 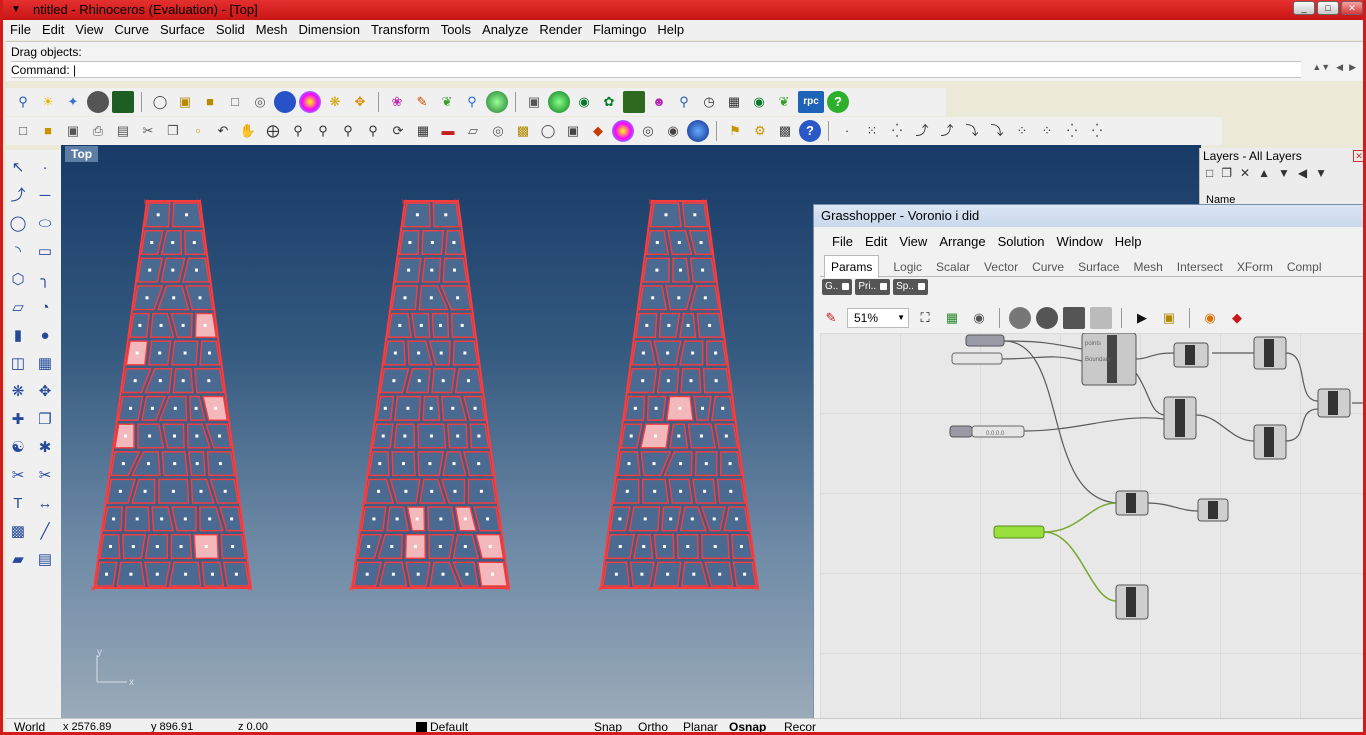 I want to click on help-render-icon: ?, so click(x=838, y=102).